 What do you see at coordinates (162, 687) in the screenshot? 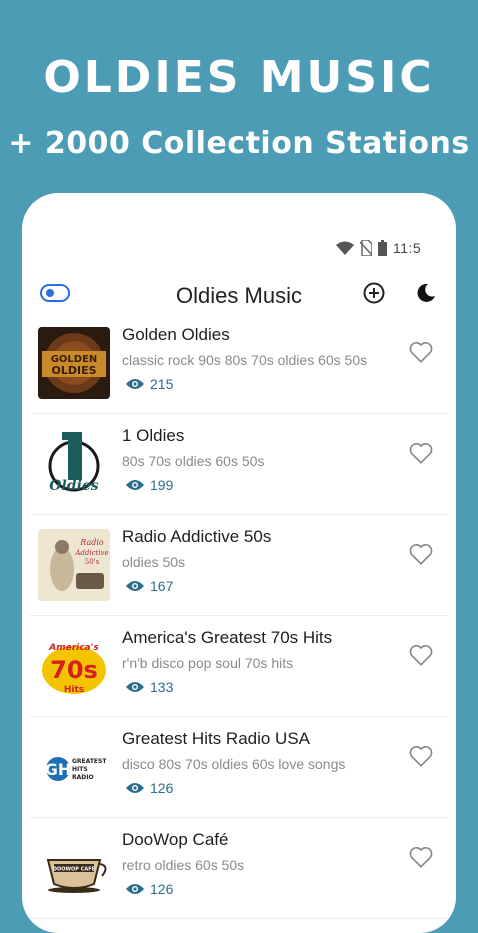
I see `views-count: 133` at bounding box center [162, 687].